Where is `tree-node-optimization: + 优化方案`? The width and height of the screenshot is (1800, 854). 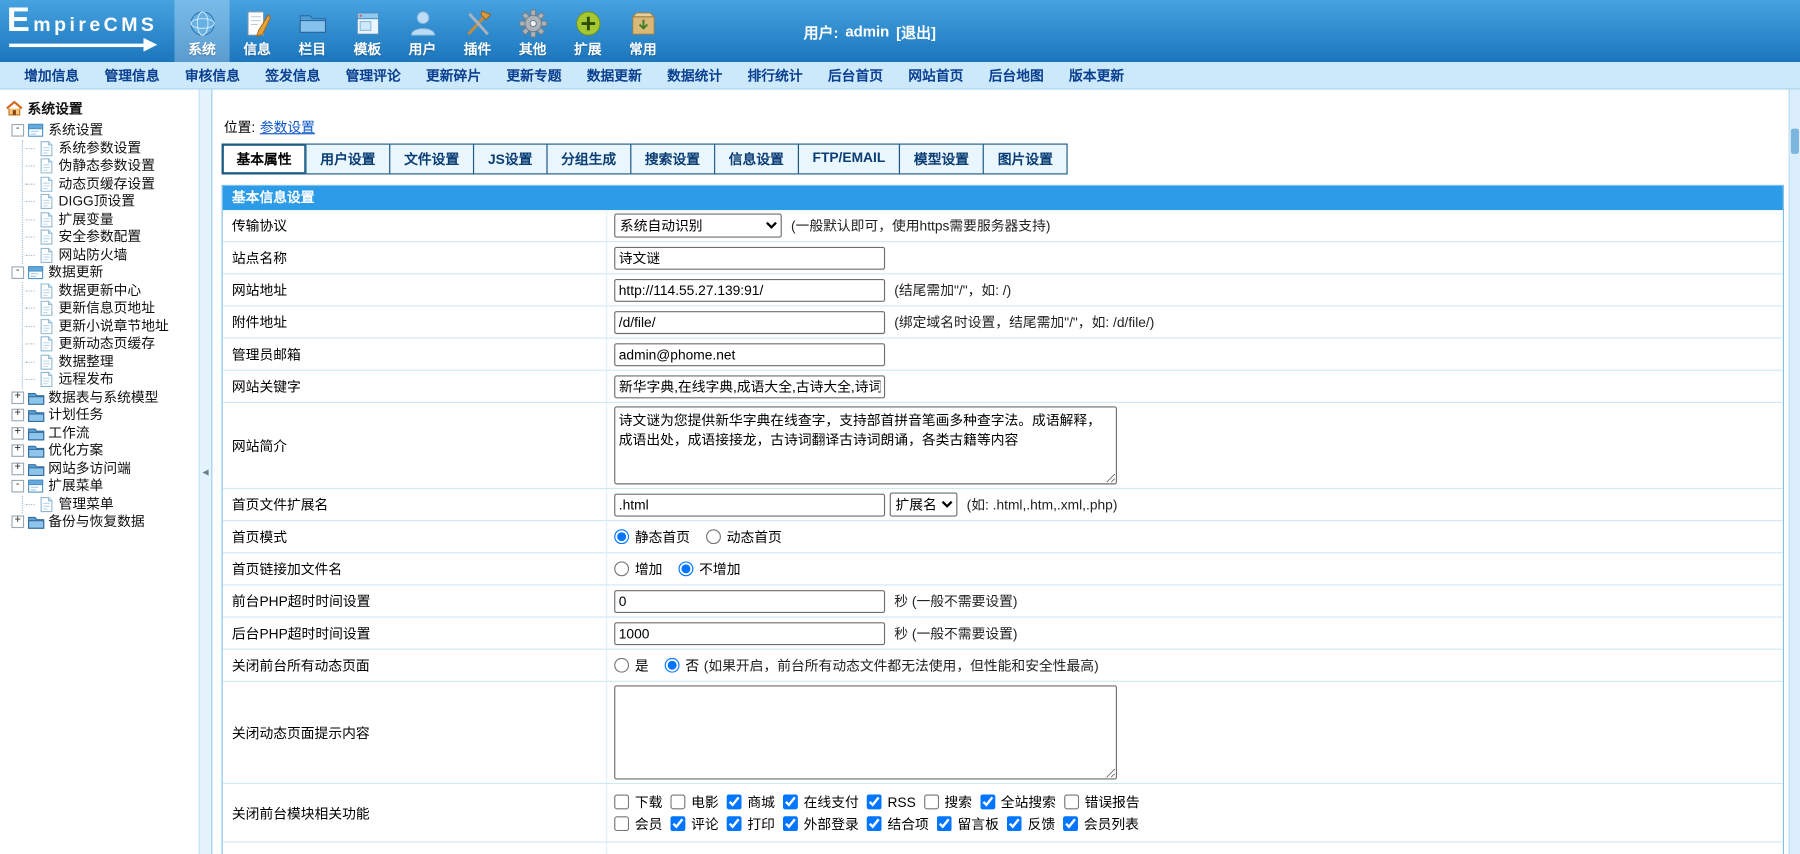 tree-node-optimization: + 优化方案 is located at coordinates (104, 451).